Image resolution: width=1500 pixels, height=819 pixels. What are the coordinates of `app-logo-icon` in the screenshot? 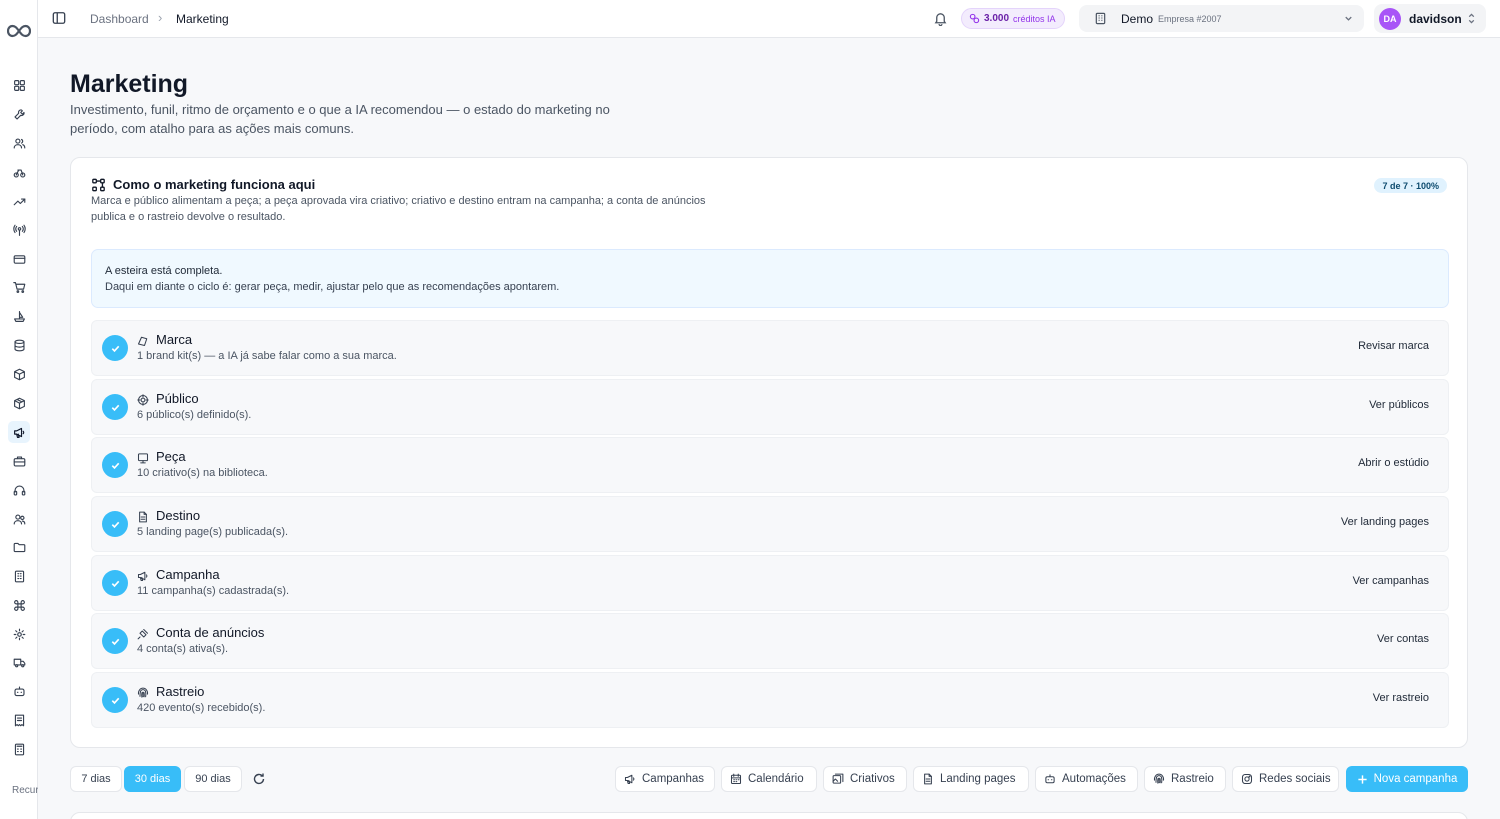 It's located at (19, 31).